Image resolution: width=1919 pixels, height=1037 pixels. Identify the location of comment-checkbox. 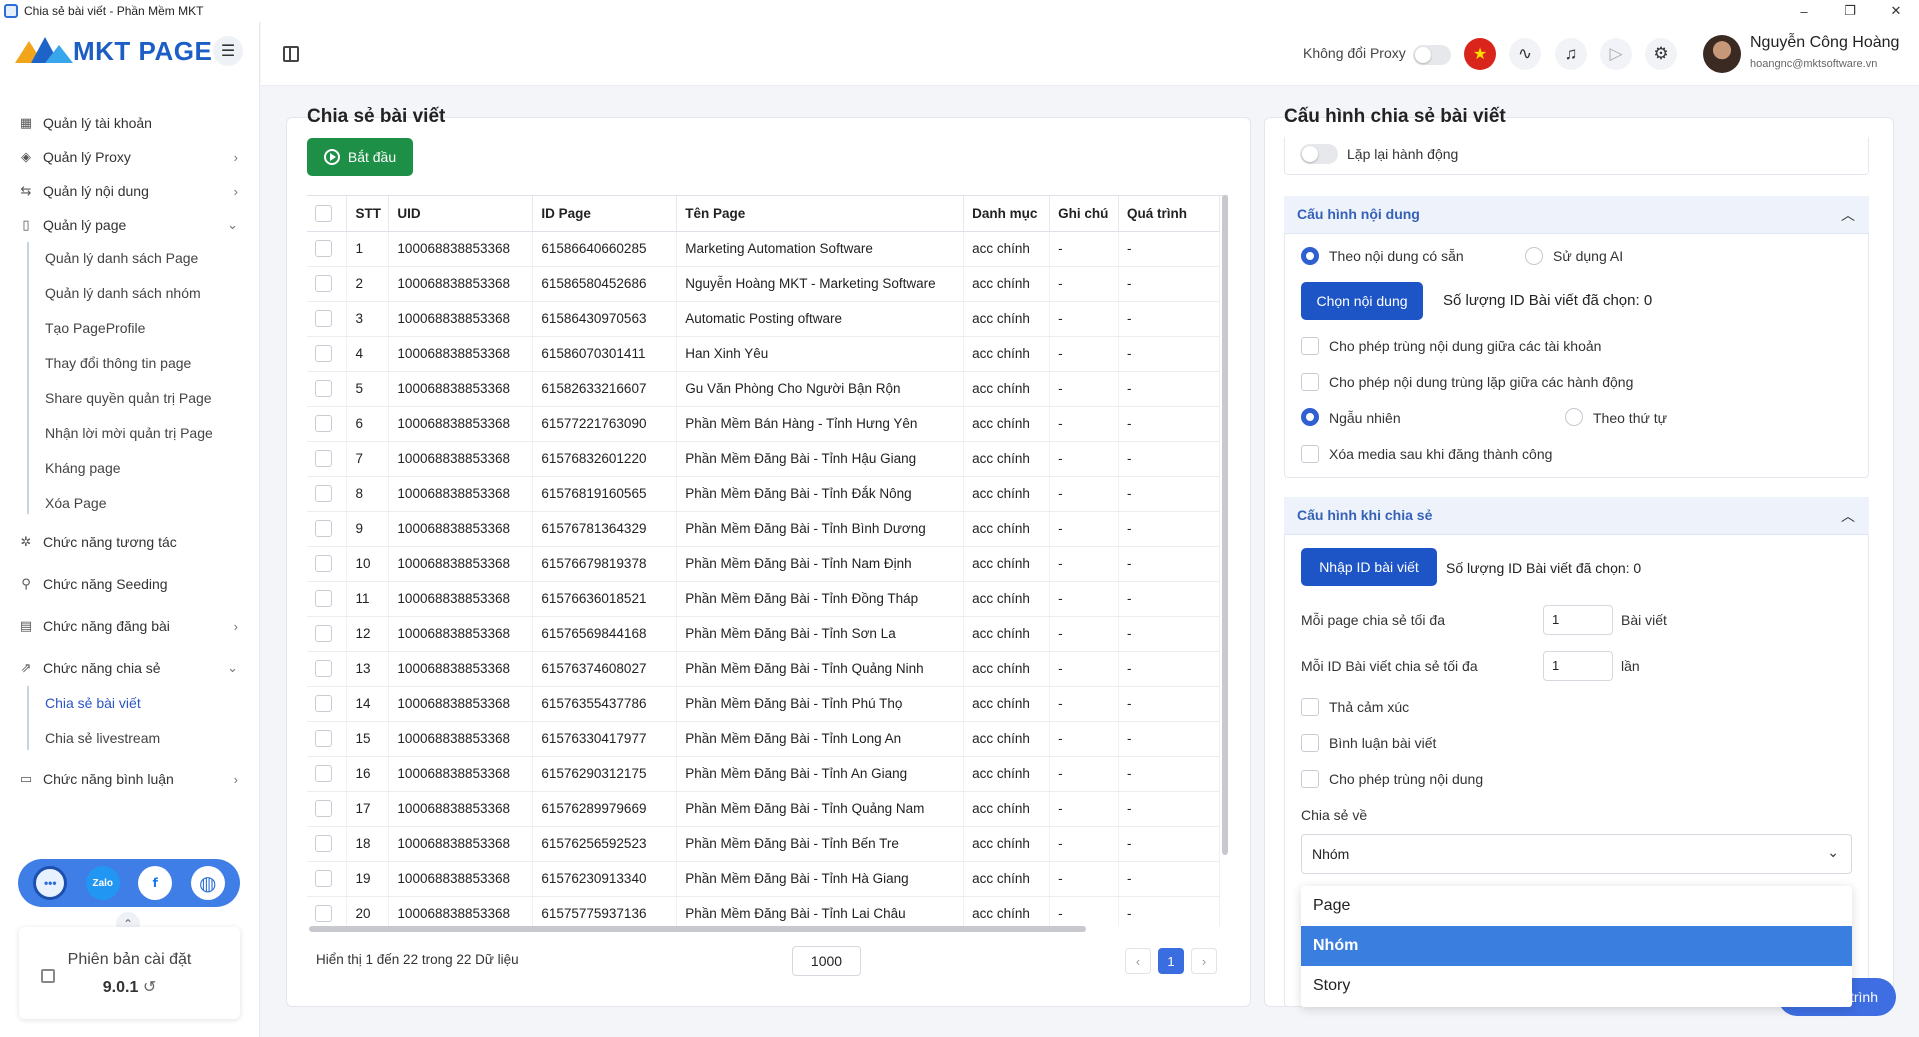
(1310, 743).